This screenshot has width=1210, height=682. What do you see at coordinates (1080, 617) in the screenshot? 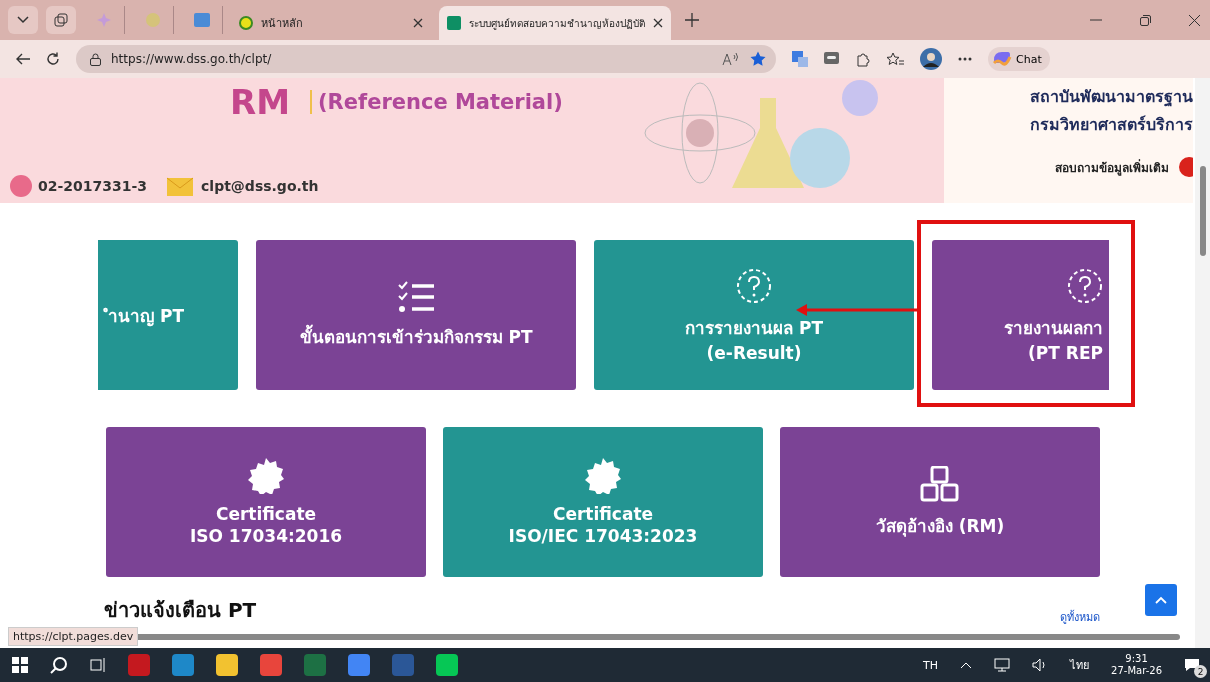
I see `view-all-link: ดูทั้งหมด` at bounding box center [1080, 617].